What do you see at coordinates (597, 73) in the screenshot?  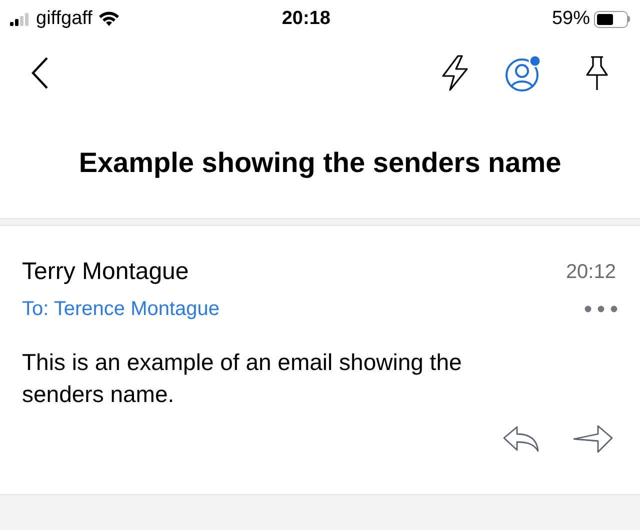 I see `pin-icon` at bounding box center [597, 73].